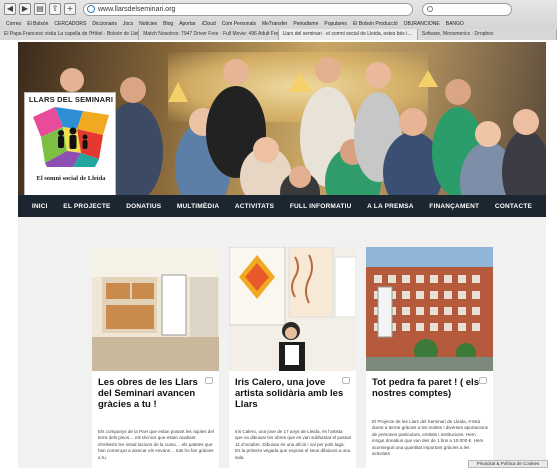 The height and width of the screenshot is (468, 557). I want to click on bookmark-item: Populares, so click(335, 24).